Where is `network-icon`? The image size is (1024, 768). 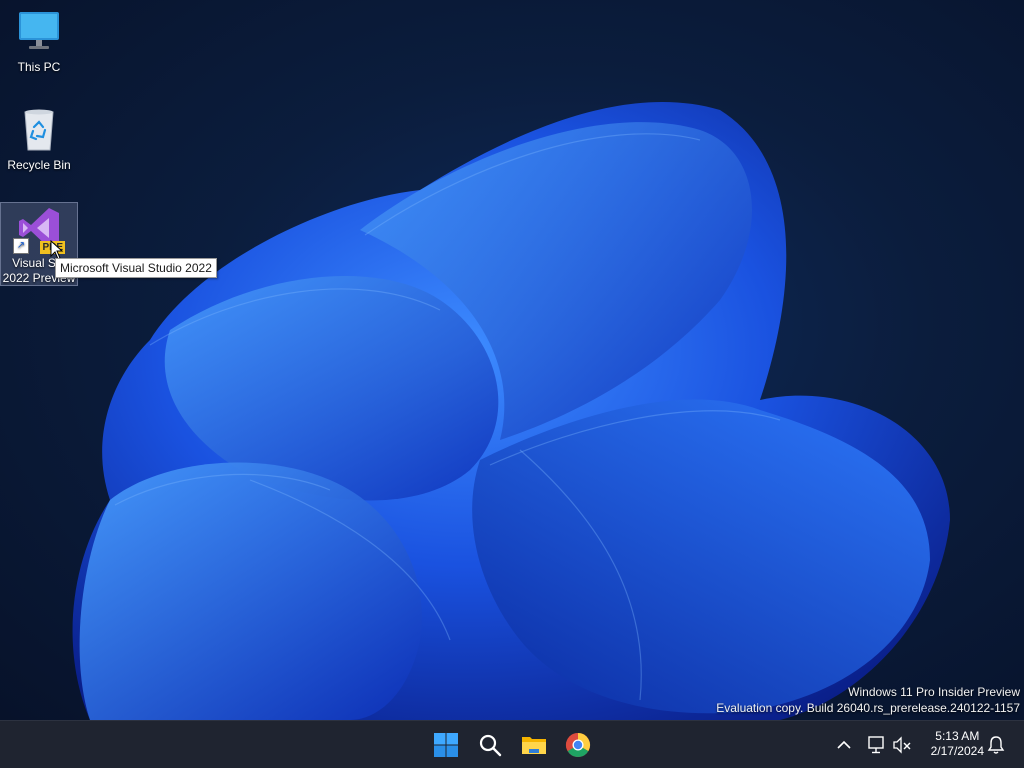
network-icon is located at coordinates (876, 745).